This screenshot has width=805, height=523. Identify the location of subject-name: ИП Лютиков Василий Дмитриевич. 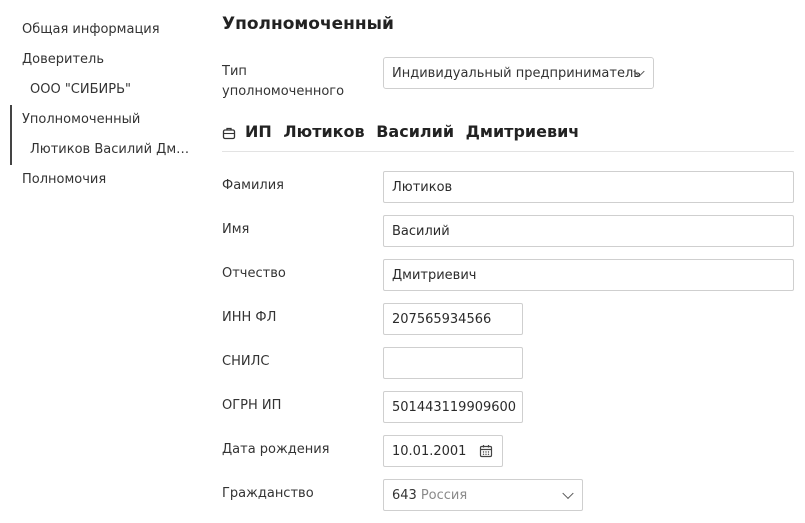
(412, 131).